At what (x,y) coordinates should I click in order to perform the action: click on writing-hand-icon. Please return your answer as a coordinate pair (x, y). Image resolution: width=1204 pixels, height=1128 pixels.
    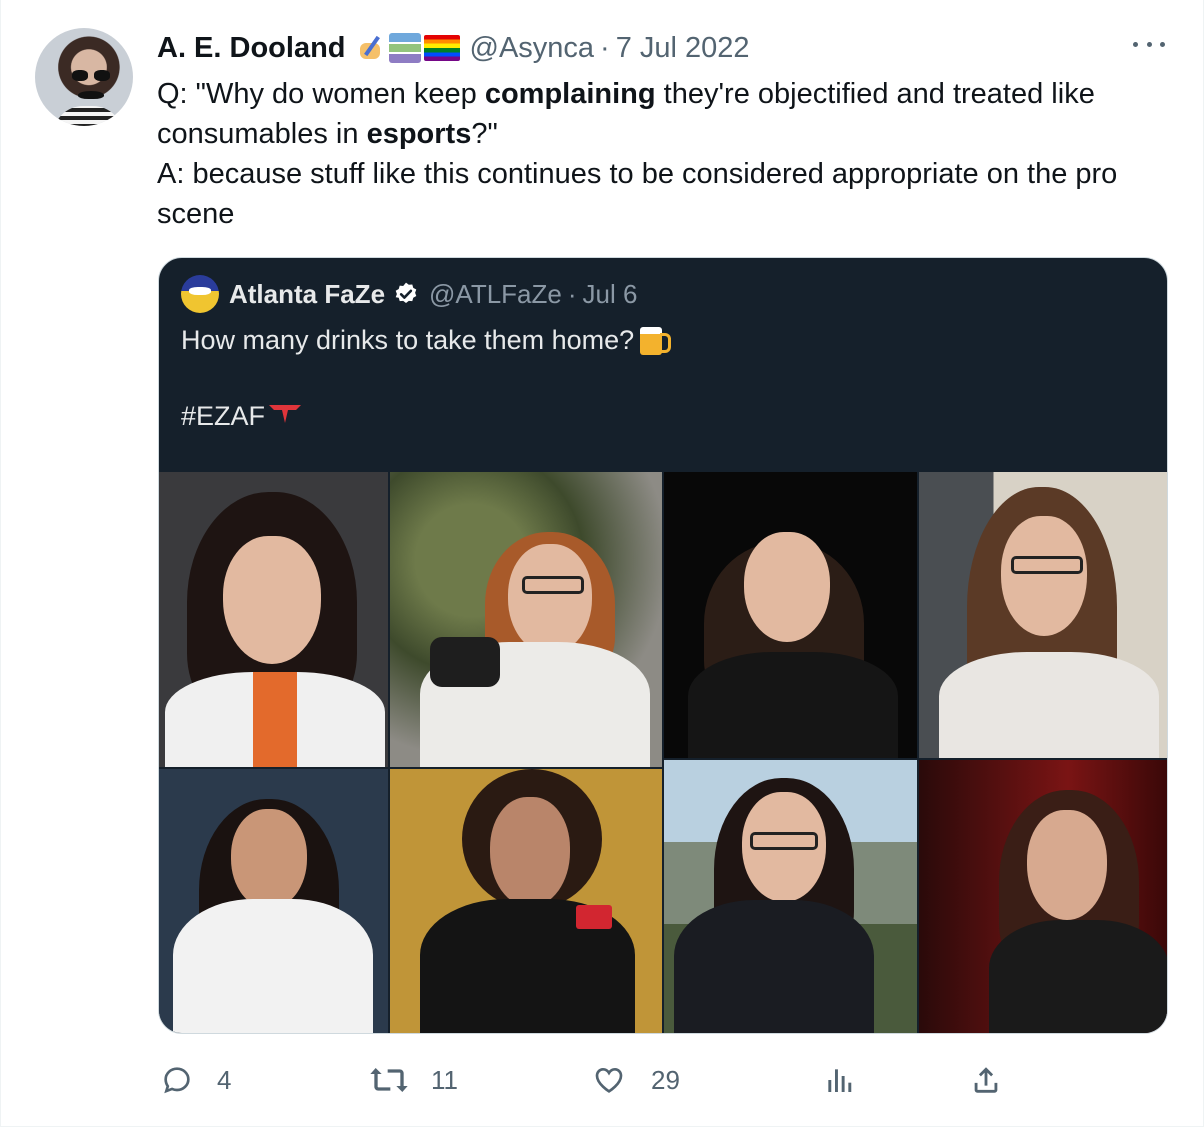
    Looking at the image, I should click on (371, 48).